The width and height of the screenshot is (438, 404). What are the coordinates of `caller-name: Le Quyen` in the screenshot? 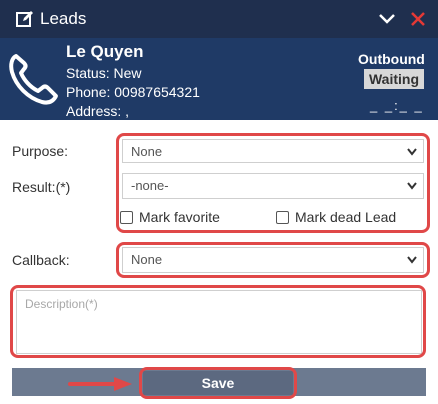 It's located at (105, 51).